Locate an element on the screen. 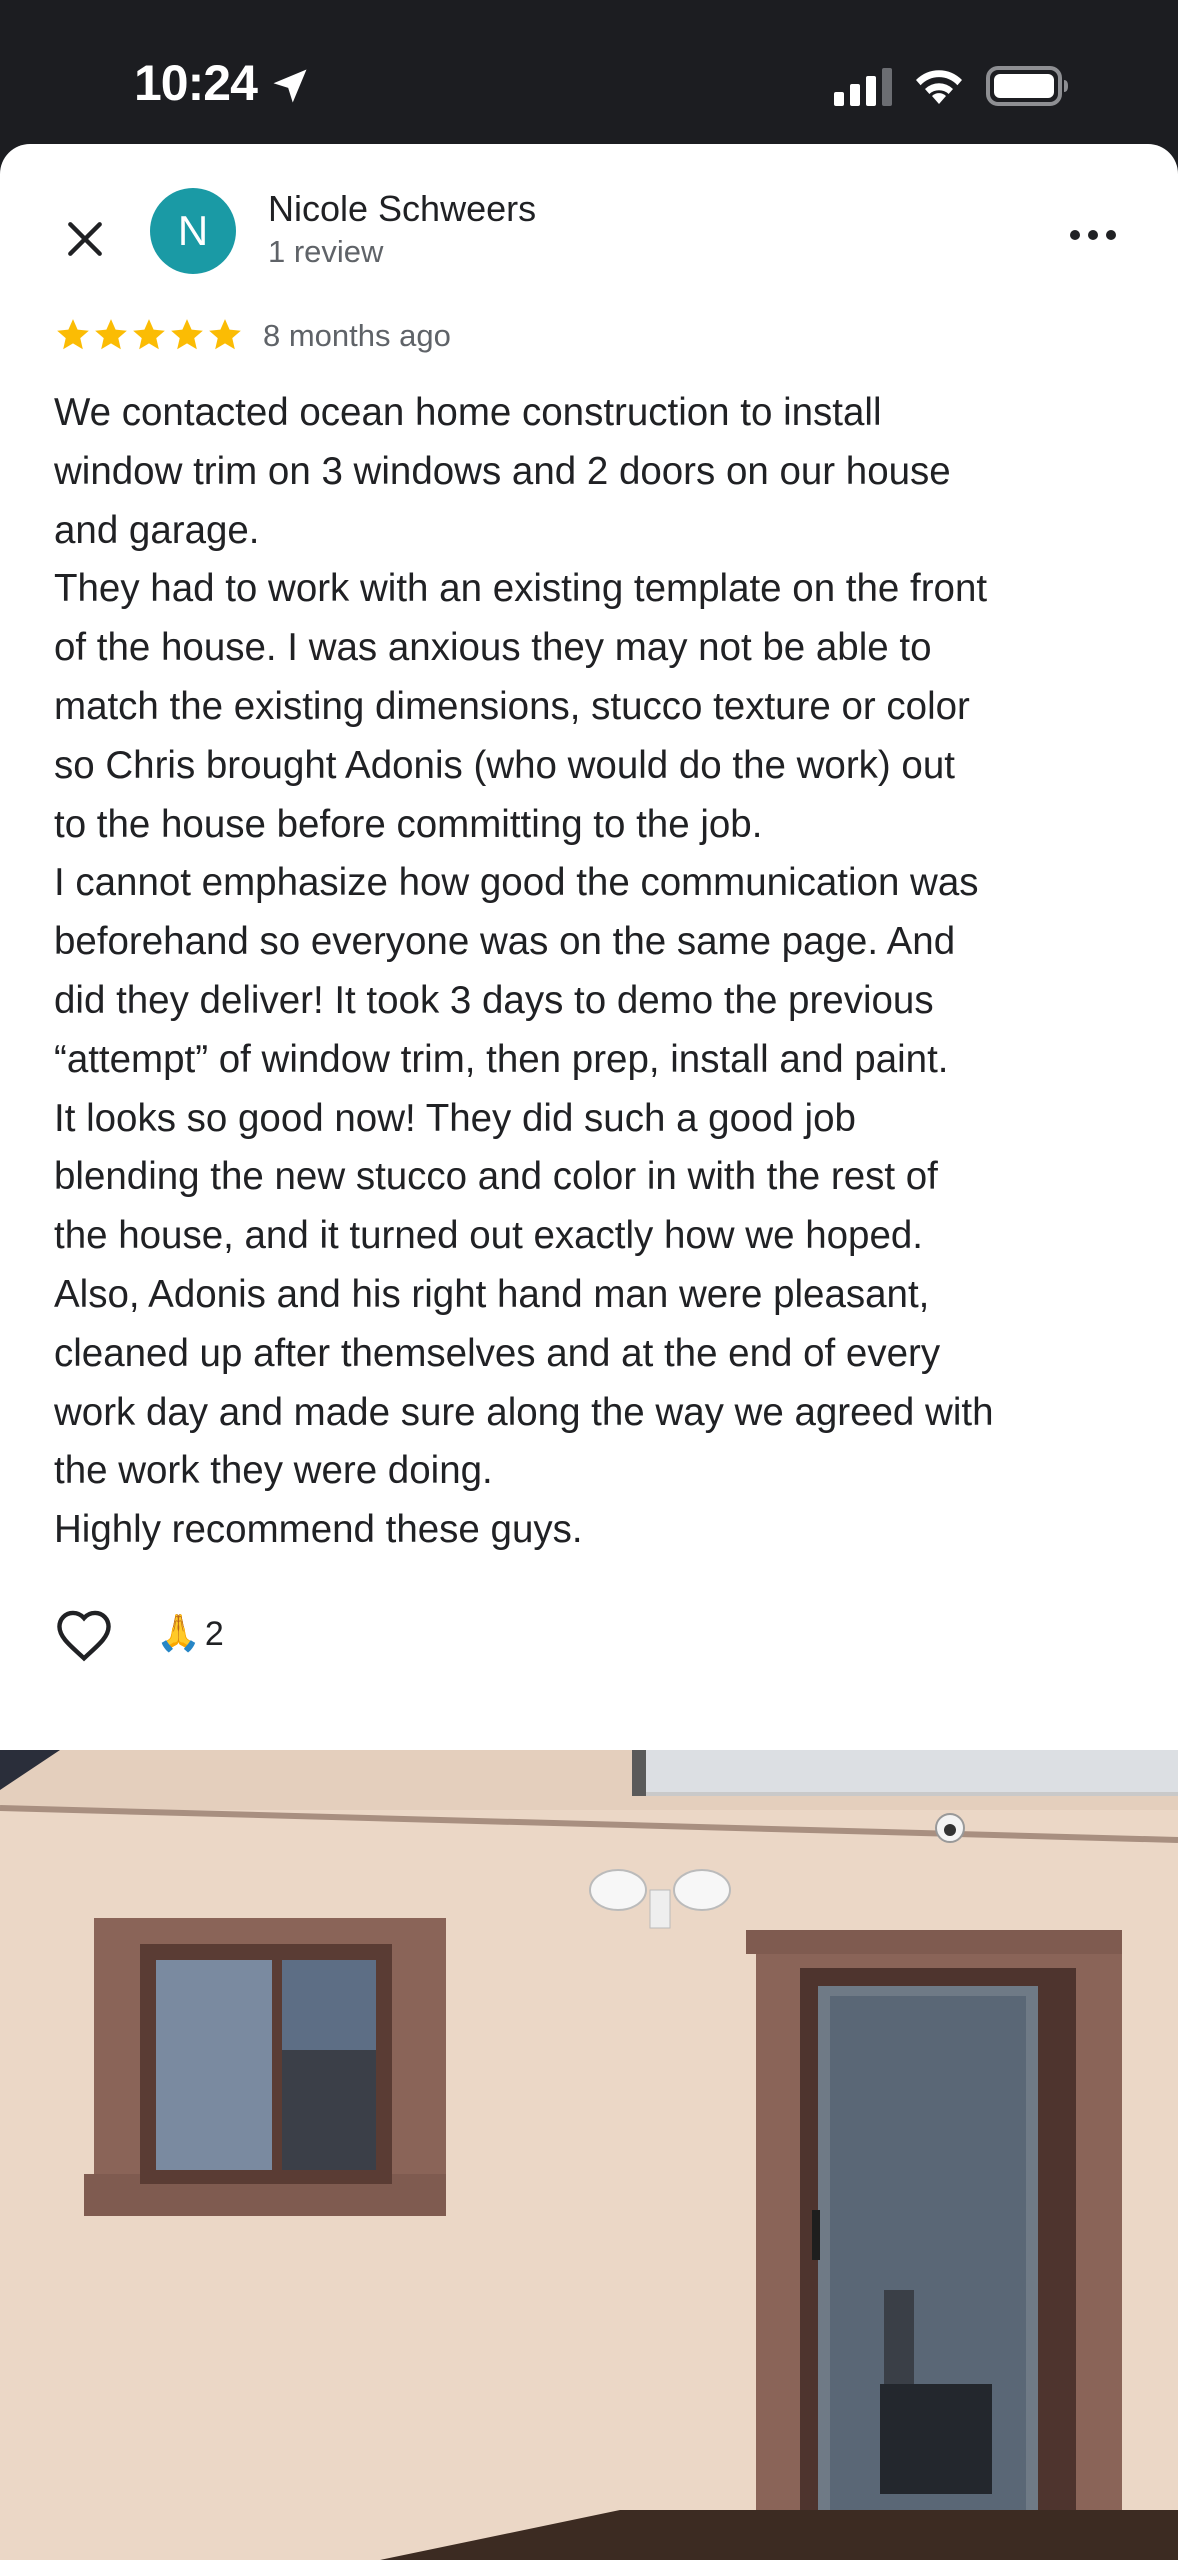  avatar-initial: N is located at coordinates (193, 230).